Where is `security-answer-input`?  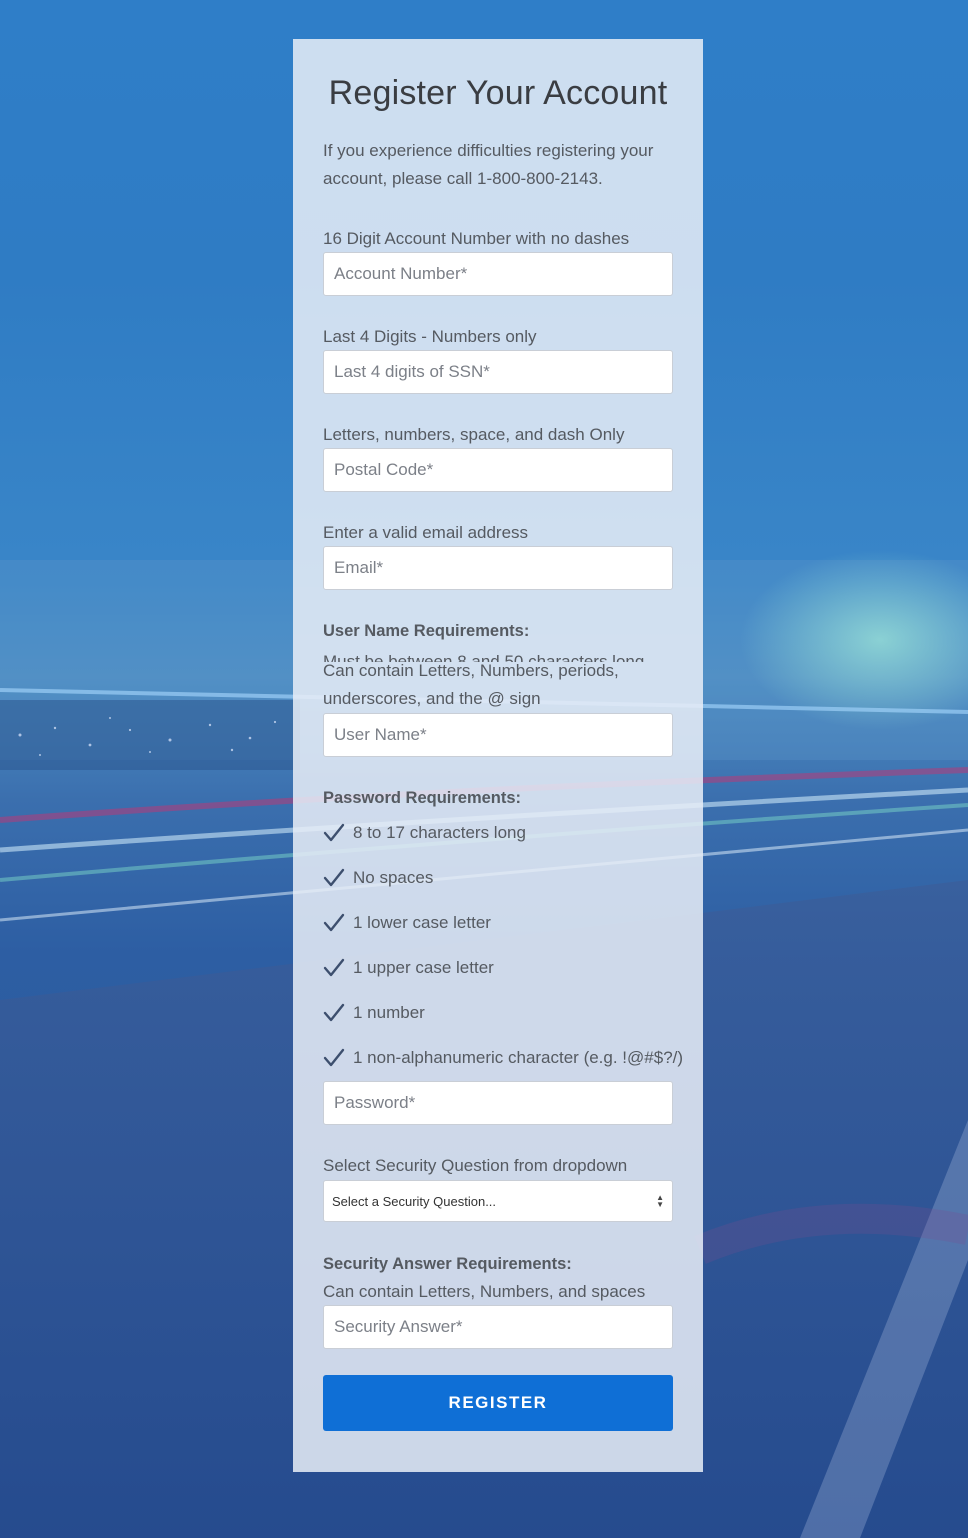 security-answer-input is located at coordinates (498, 1327).